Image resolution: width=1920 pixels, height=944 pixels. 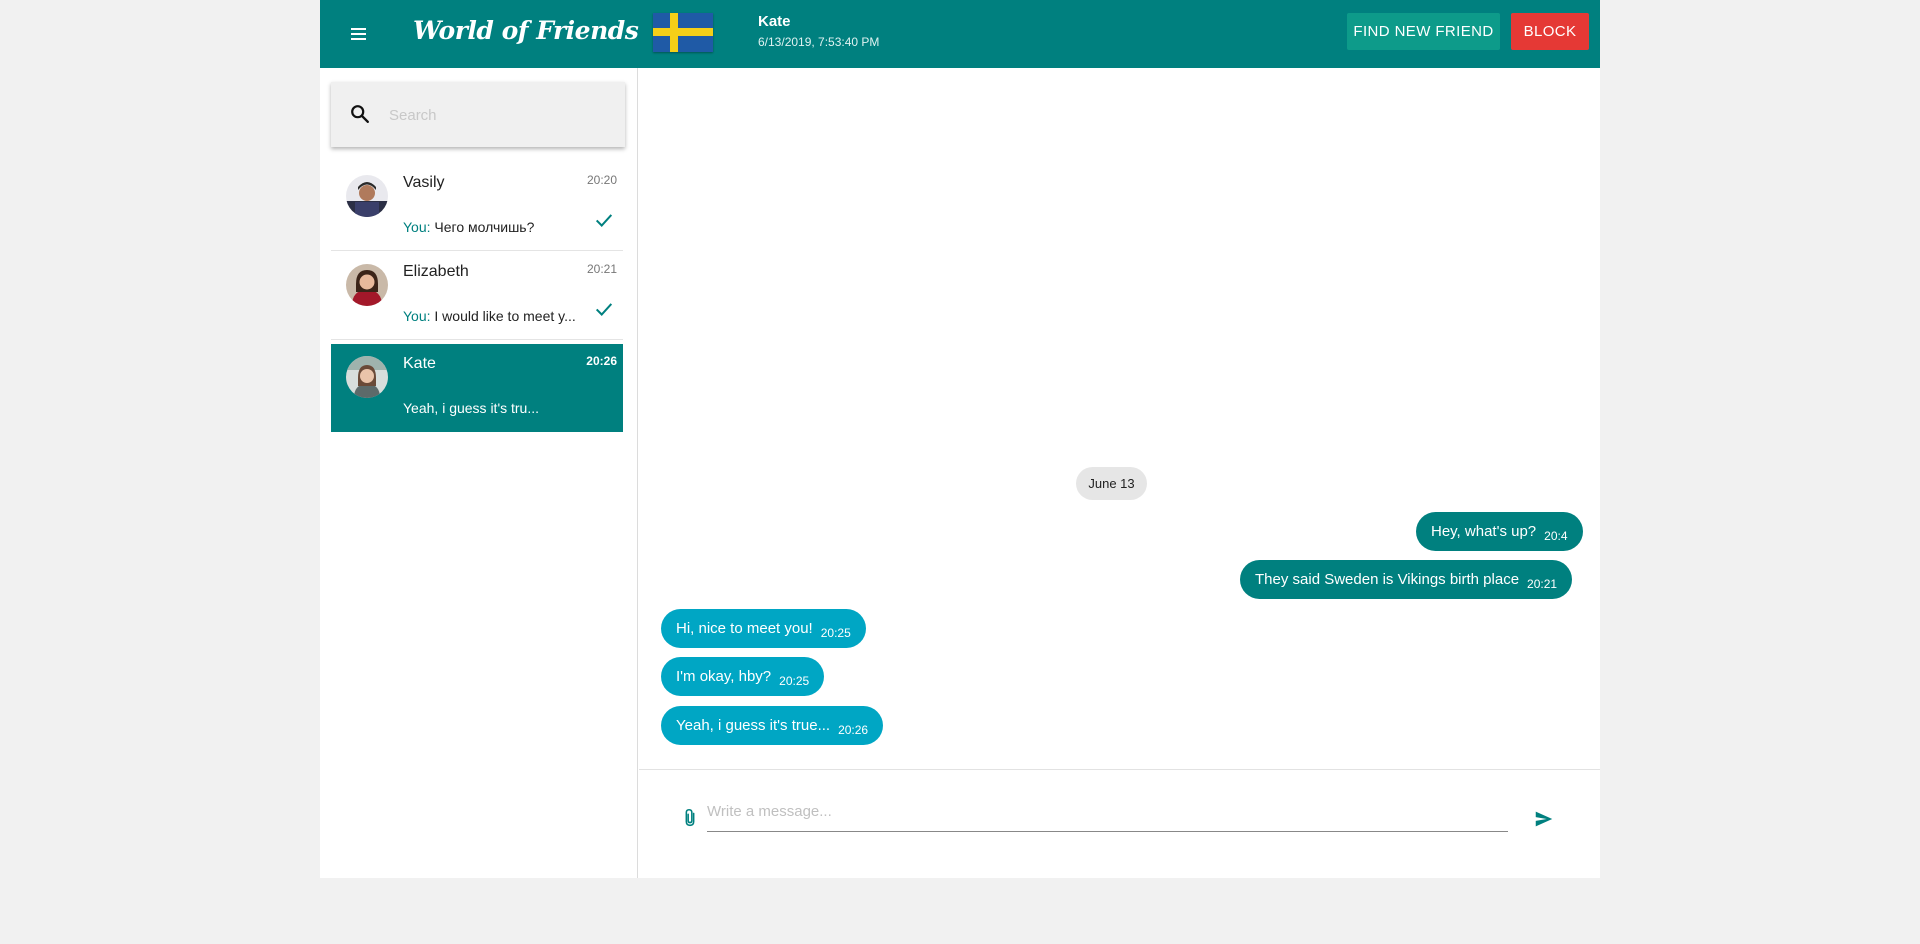 I want to click on preview-text: Чего молчишь?, so click(x=482, y=227).